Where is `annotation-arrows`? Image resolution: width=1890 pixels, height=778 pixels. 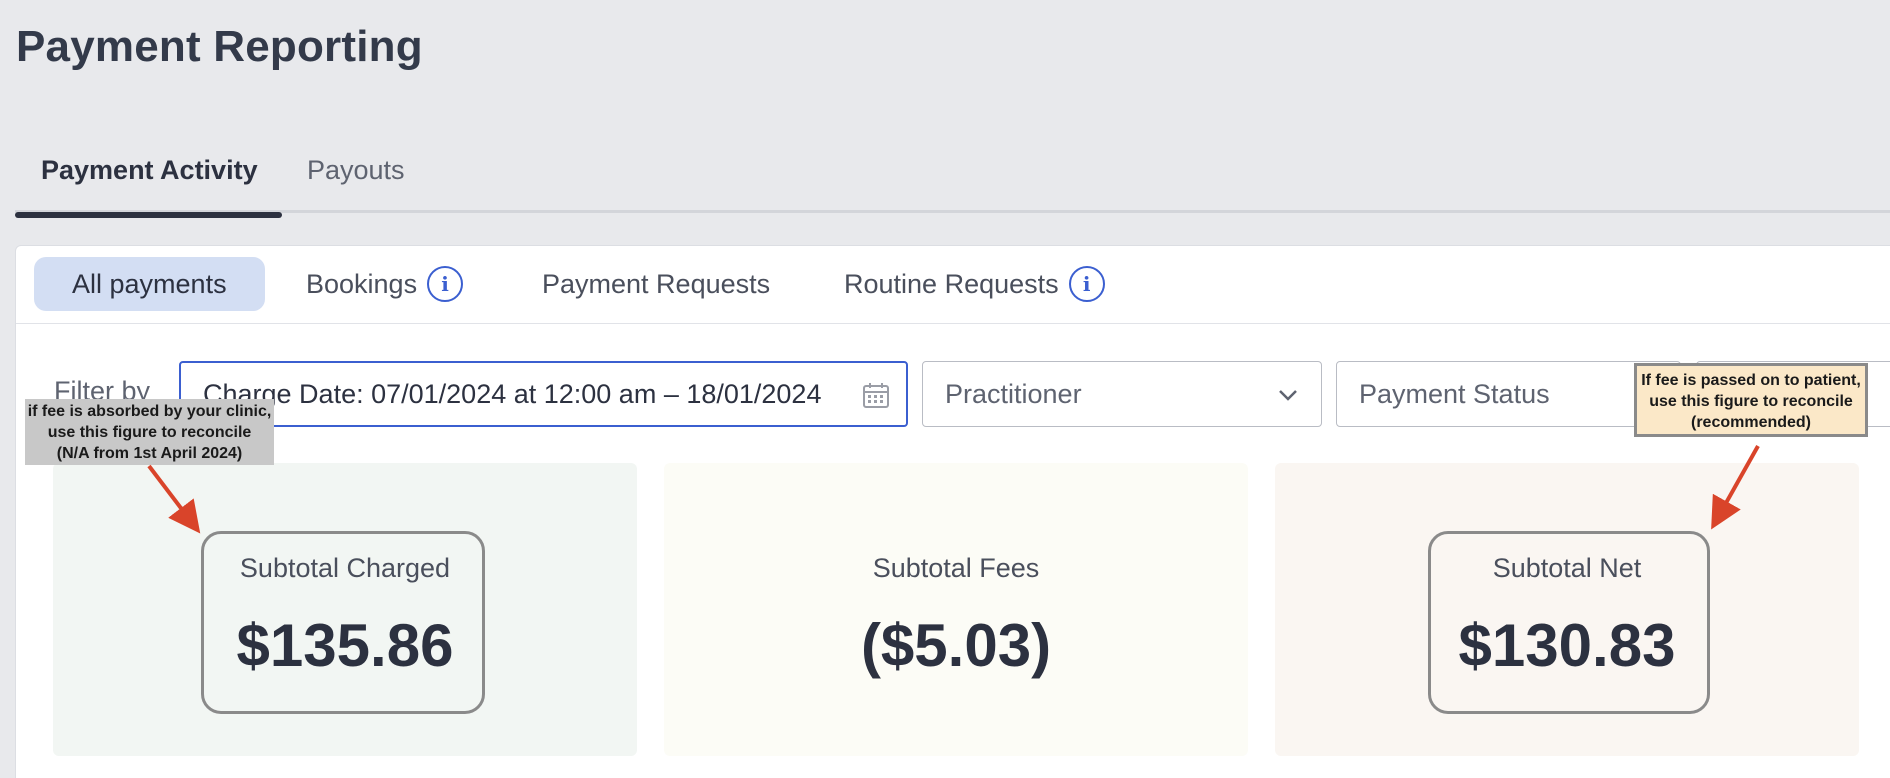 annotation-arrows is located at coordinates (953, 489).